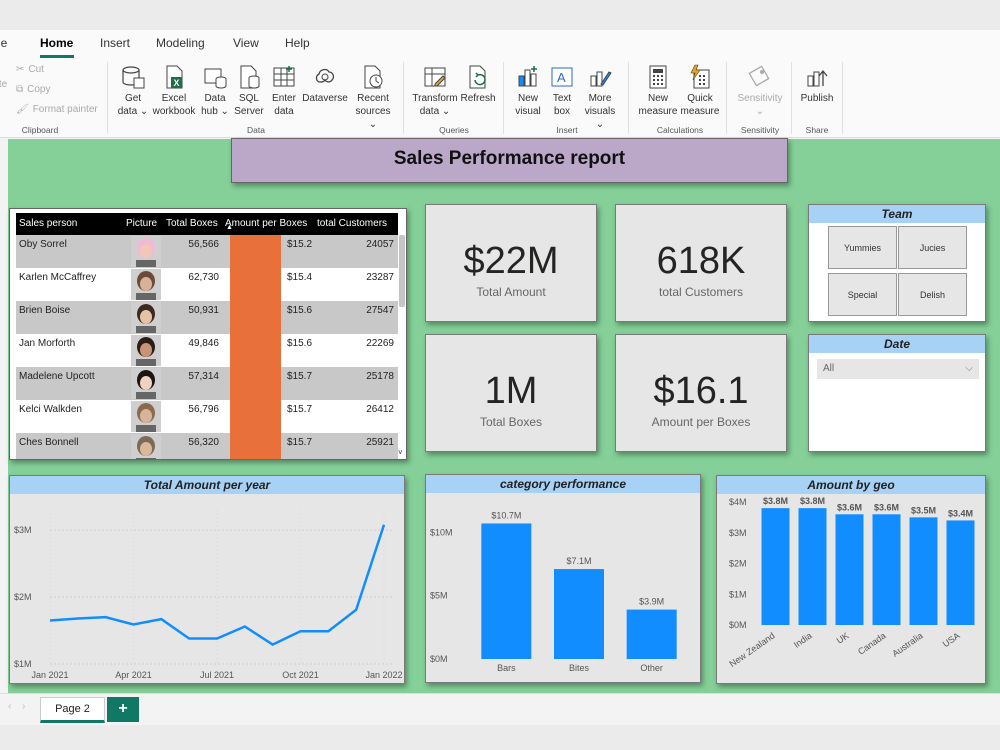 The image size is (1000, 750). I want to click on excel-workbook-button: X Excel workbook, so click(174, 91).